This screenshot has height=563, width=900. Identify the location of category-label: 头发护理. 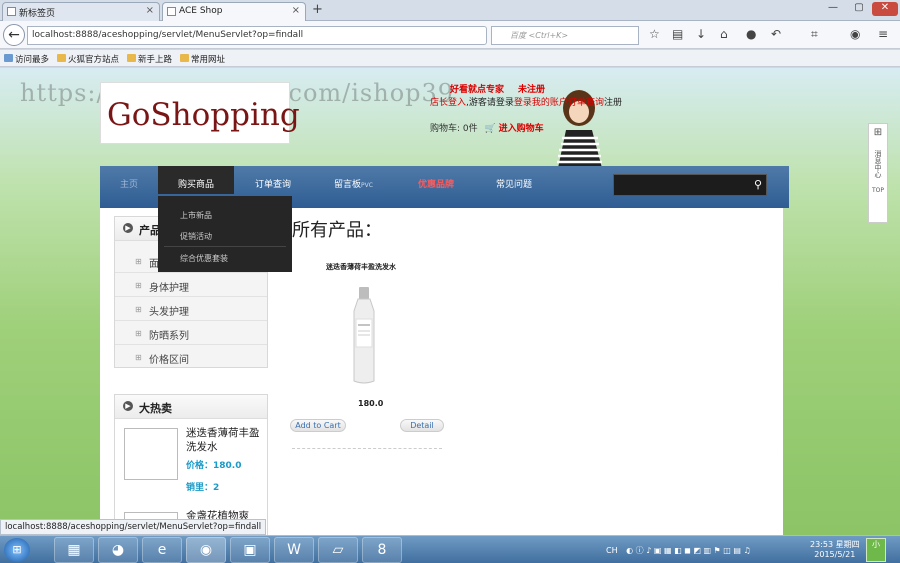
(169, 312).